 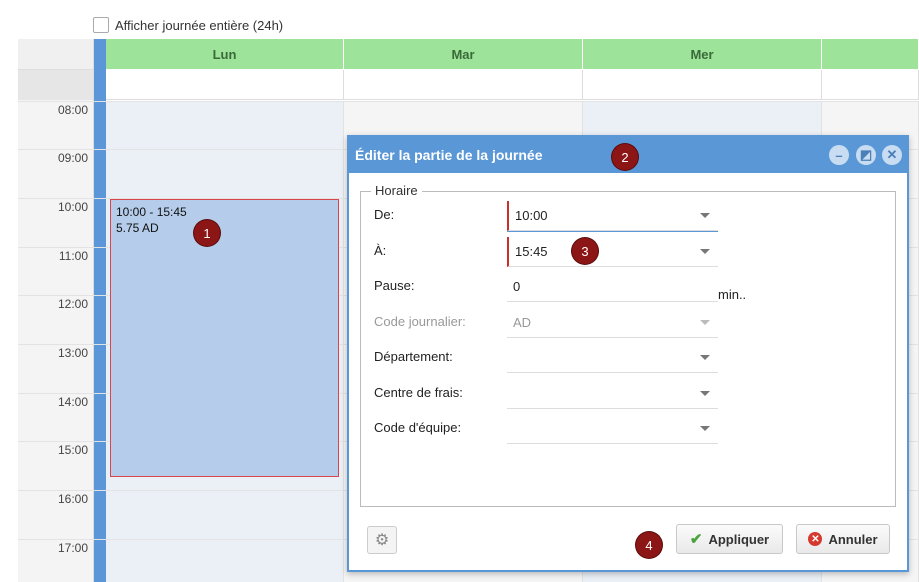 What do you see at coordinates (531, 251) in the screenshot?
I see `to-time-value: 15:45` at bounding box center [531, 251].